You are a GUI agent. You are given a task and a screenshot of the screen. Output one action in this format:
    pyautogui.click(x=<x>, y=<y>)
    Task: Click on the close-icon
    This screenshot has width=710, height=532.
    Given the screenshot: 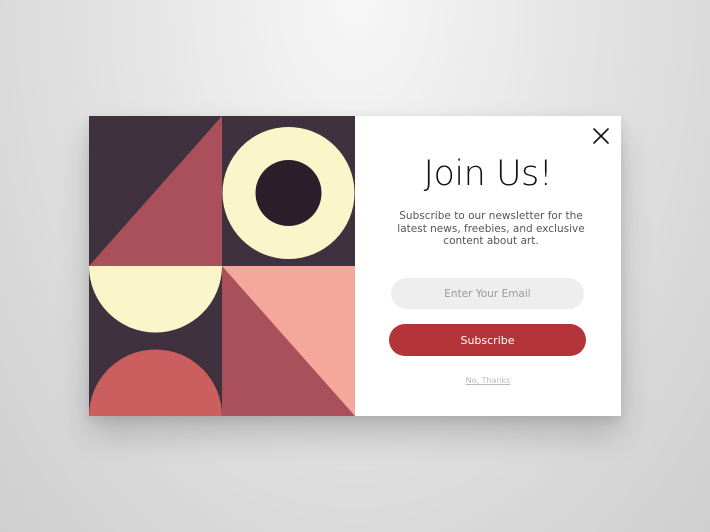 What is the action you would take?
    pyautogui.click(x=601, y=136)
    